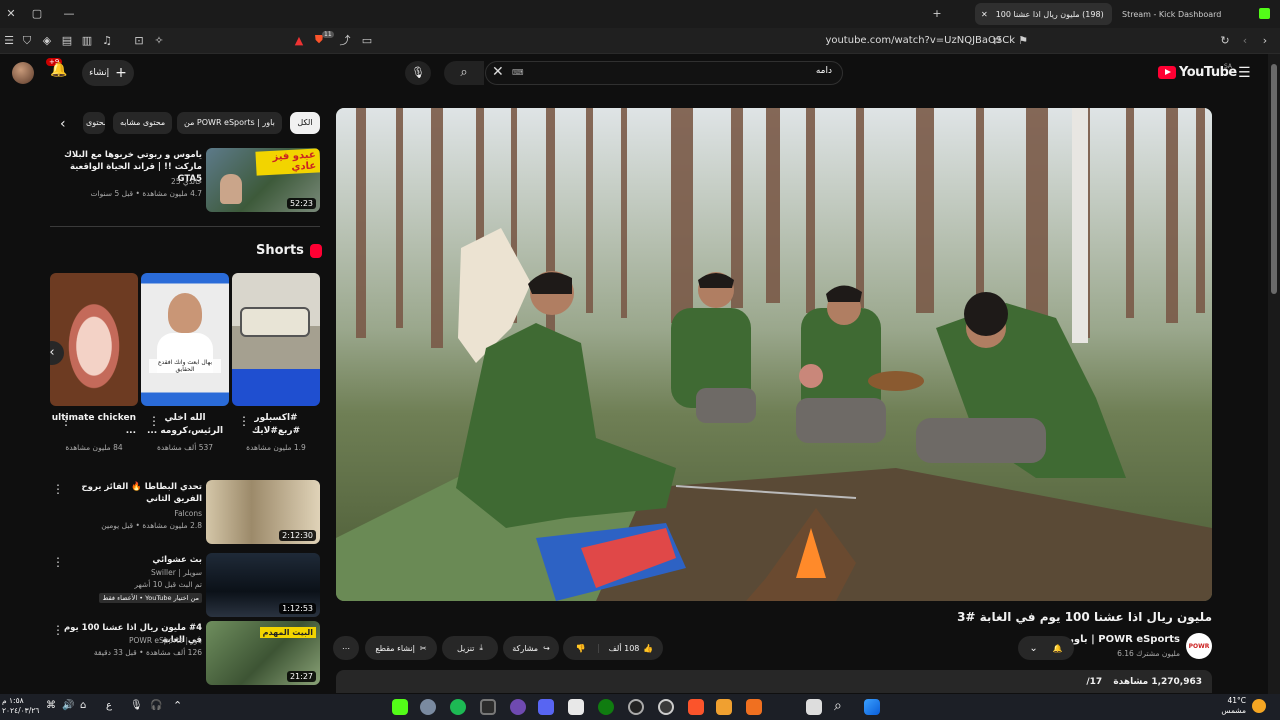 This screenshot has height=720, width=1280. Describe the element at coordinates (27, 41) in the screenshot. I see `shield-icon: ⛉` at that location.